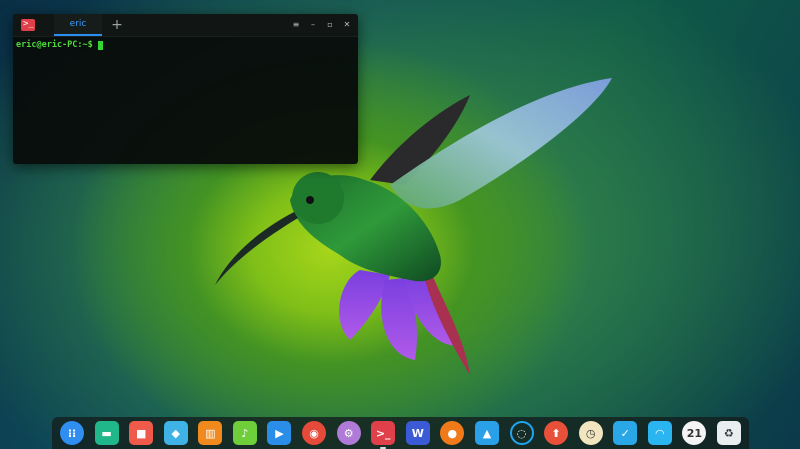 The width and height of the screenshot is (800, 449). I want to click on chrome-glyph: ◉, so click(314, 433).